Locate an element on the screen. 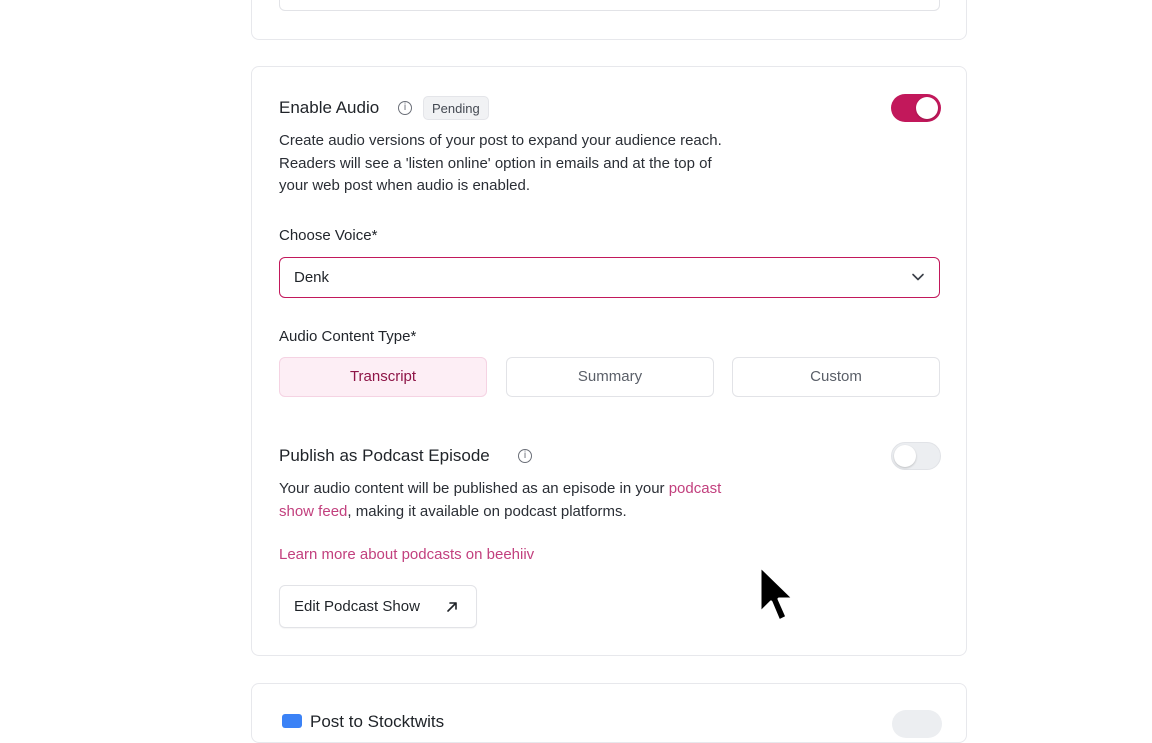 This screenshot has height=743, width=1152. content-type-custom: Custom is located at coordinates (836, 377).